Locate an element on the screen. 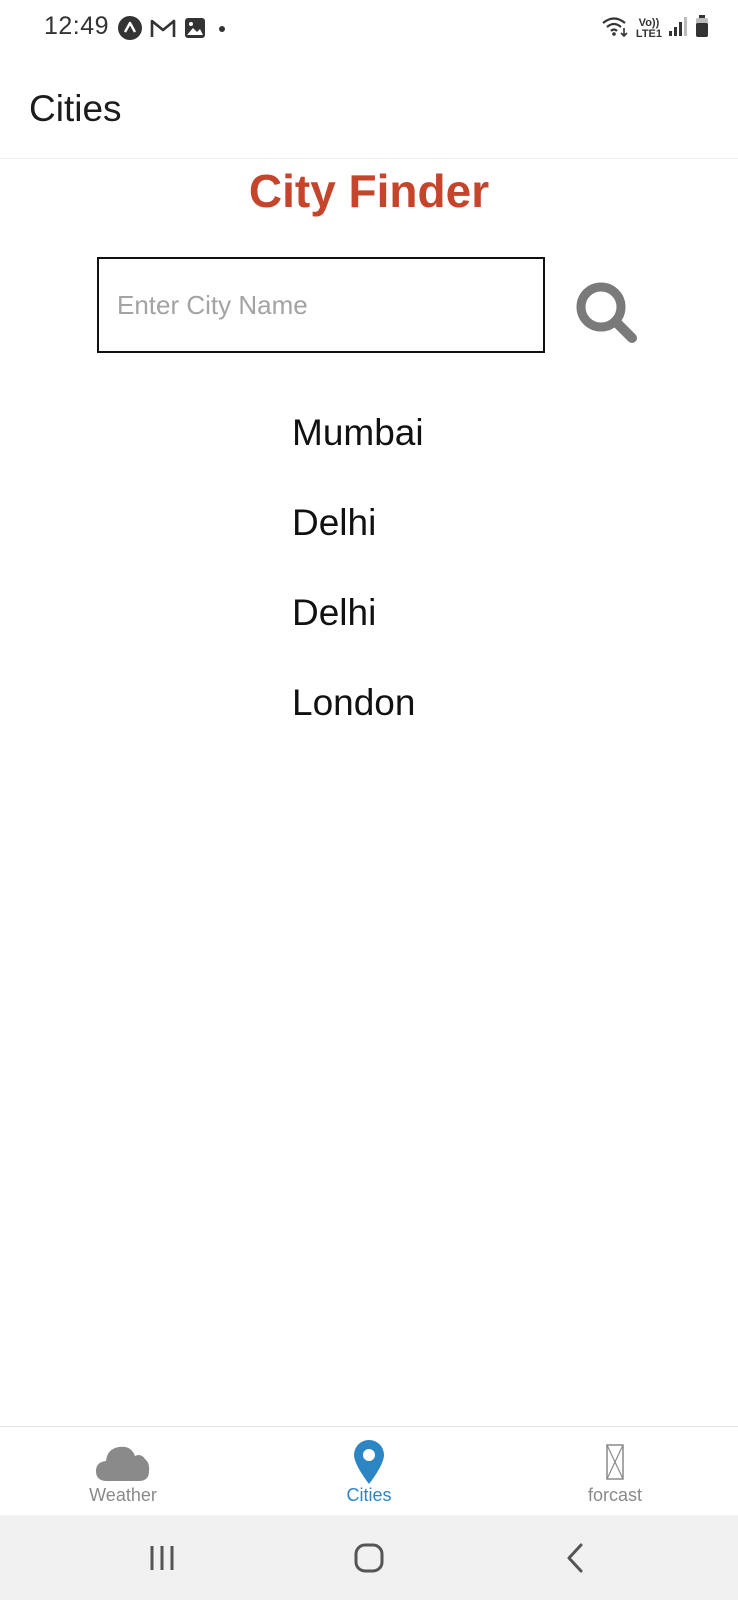  back-icon is located at coordinates (575, 1558).